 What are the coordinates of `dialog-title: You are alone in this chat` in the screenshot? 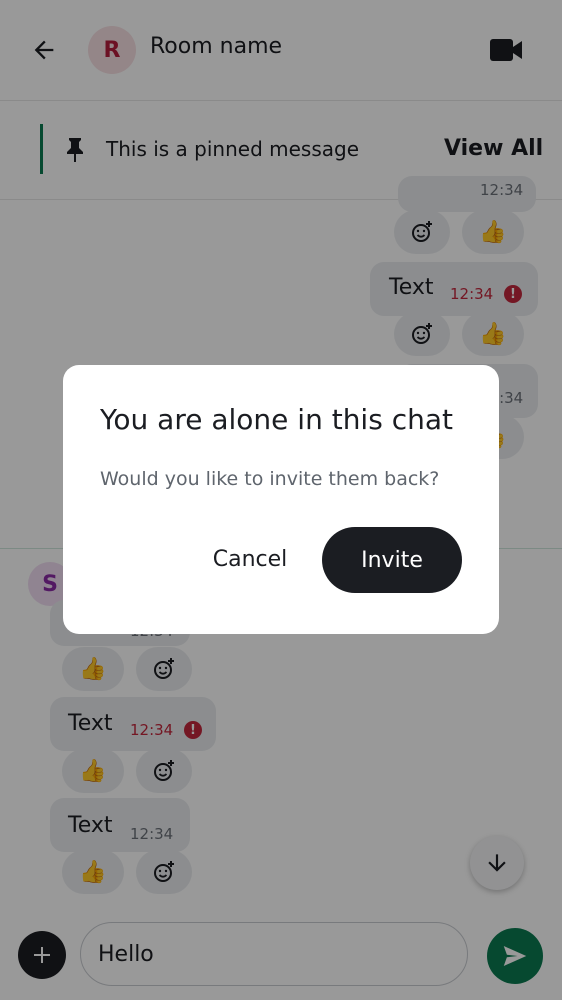 It's located at (276, 419).